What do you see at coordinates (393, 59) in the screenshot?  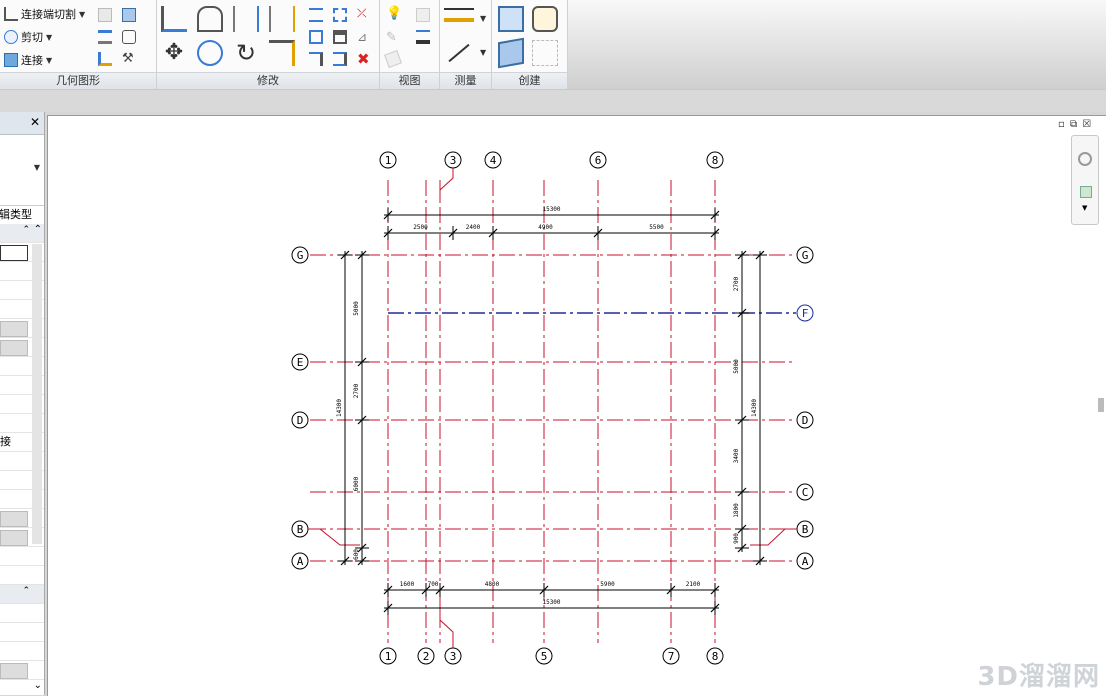 I see `eraser-icon` at bounding box center [393, 59].